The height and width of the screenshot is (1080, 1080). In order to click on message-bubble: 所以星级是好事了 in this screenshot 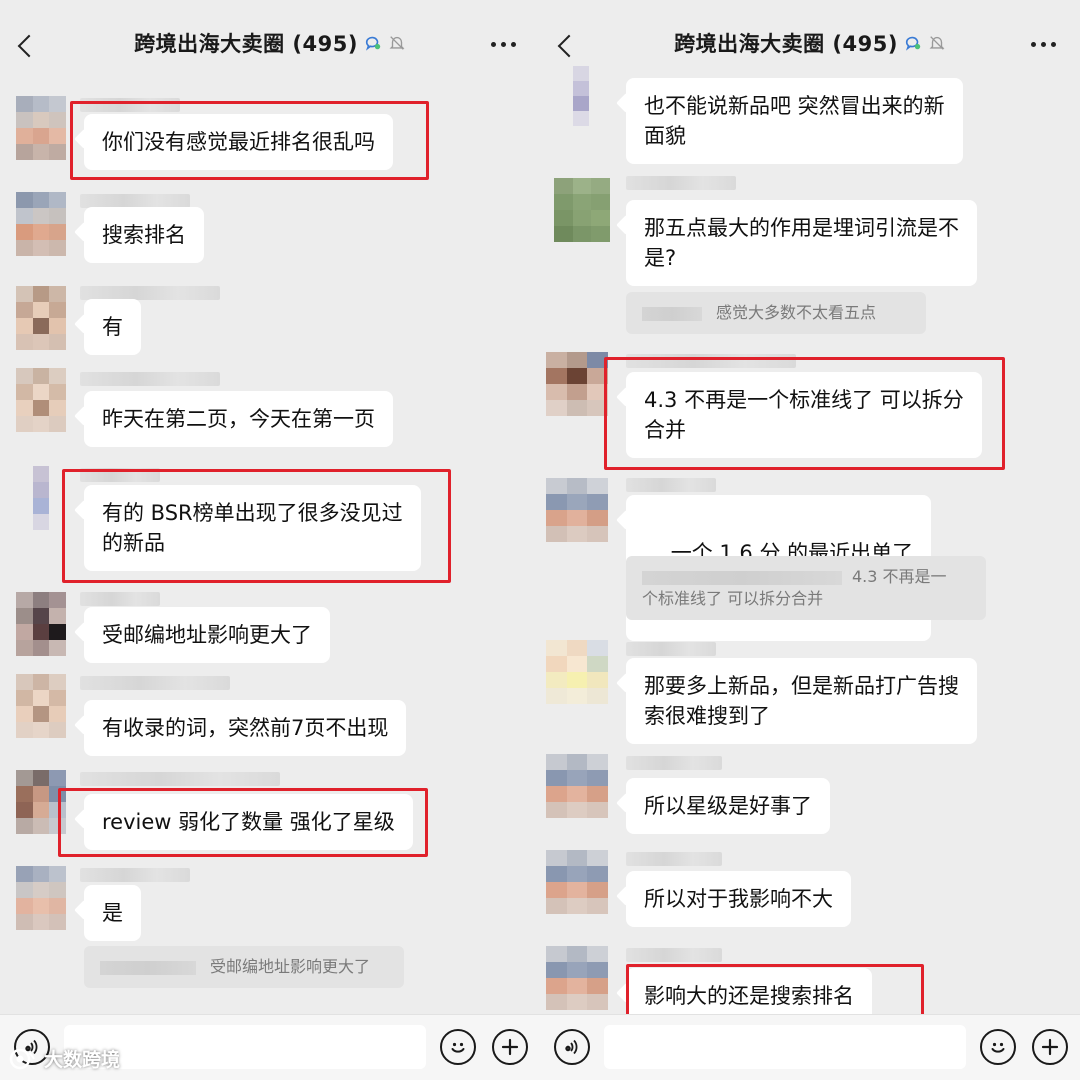, I will do `click(728, 806)`.